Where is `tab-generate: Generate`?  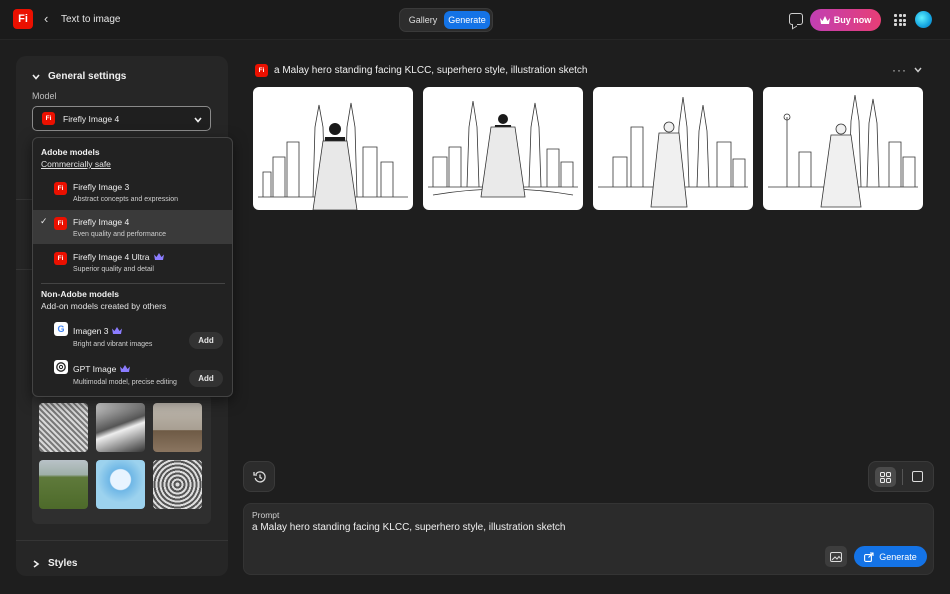
tab-generate: Generate is located at coordinates (467, 20).